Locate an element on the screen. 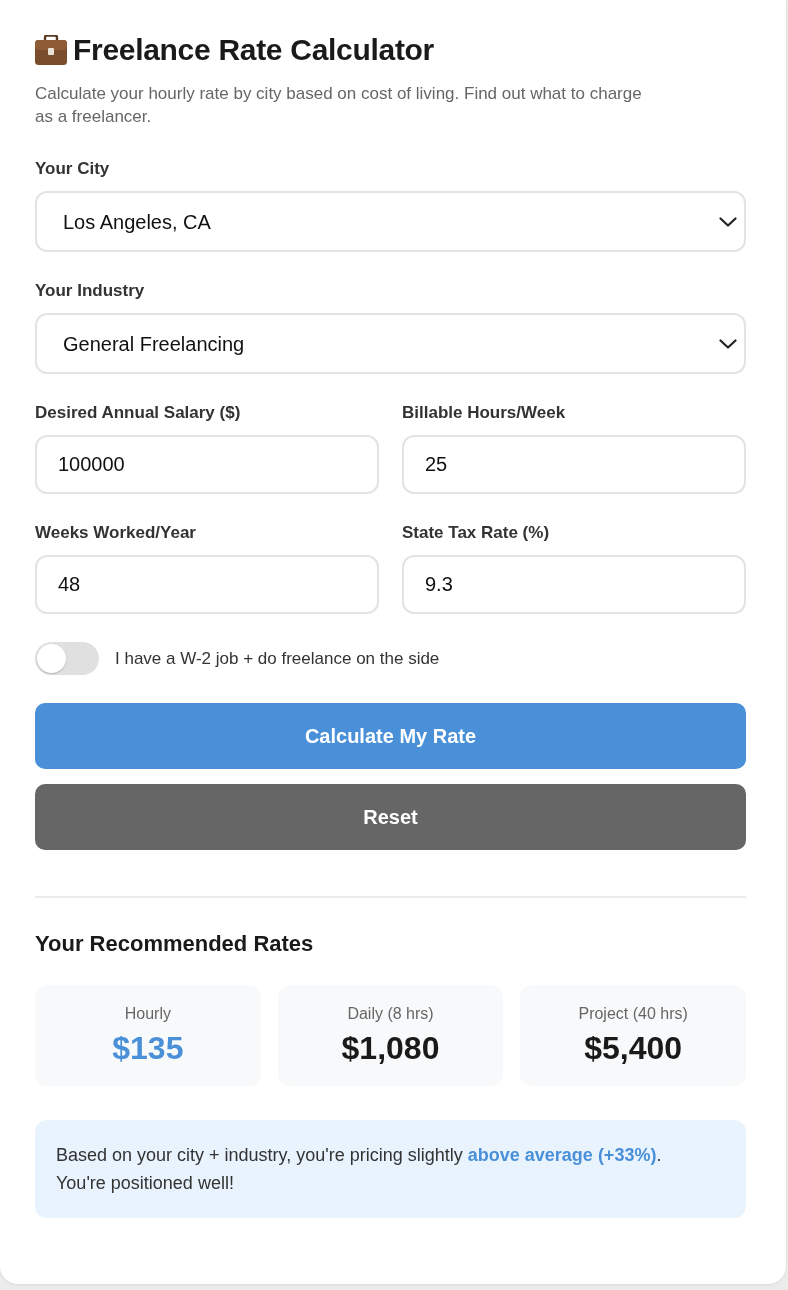  rate-label: Project (40 hrs) is located at coordinates (633, 1014).